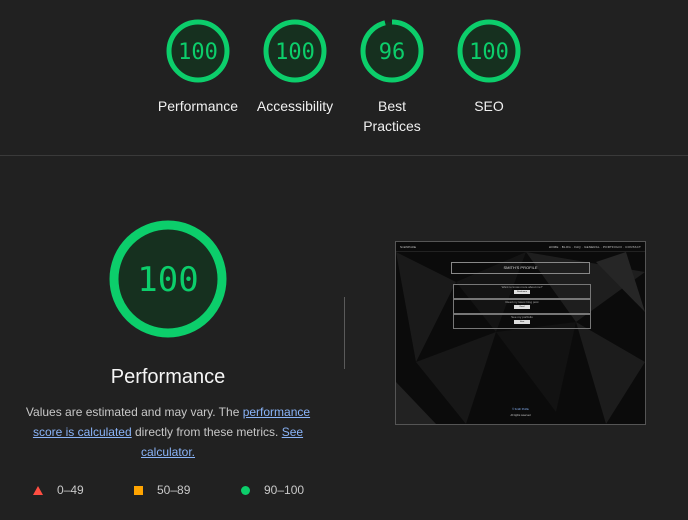 The height and width of the screenshot is (520, 688). I want to click on desc-text-middle: directly from these metrics., so click(206, 432).